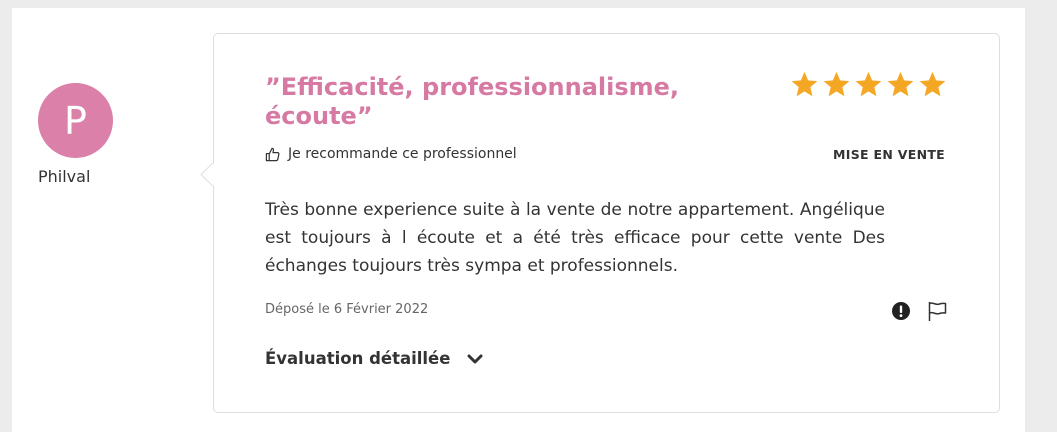 The width and height of the screenshot is (1057, 432). What do you see at coordinates (358, 358) in the screenshot?
I see `detailed-evaluation-label: Évaluation détaillée` at bounding box center [358, 358].